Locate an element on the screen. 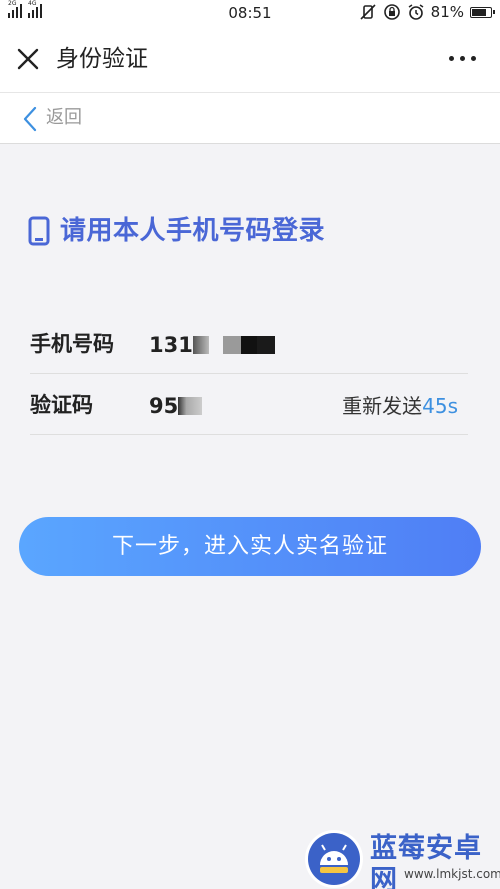 The image size is (500, 889). resend-code-button: 重新发送45s is located at coordinates (400, 406).